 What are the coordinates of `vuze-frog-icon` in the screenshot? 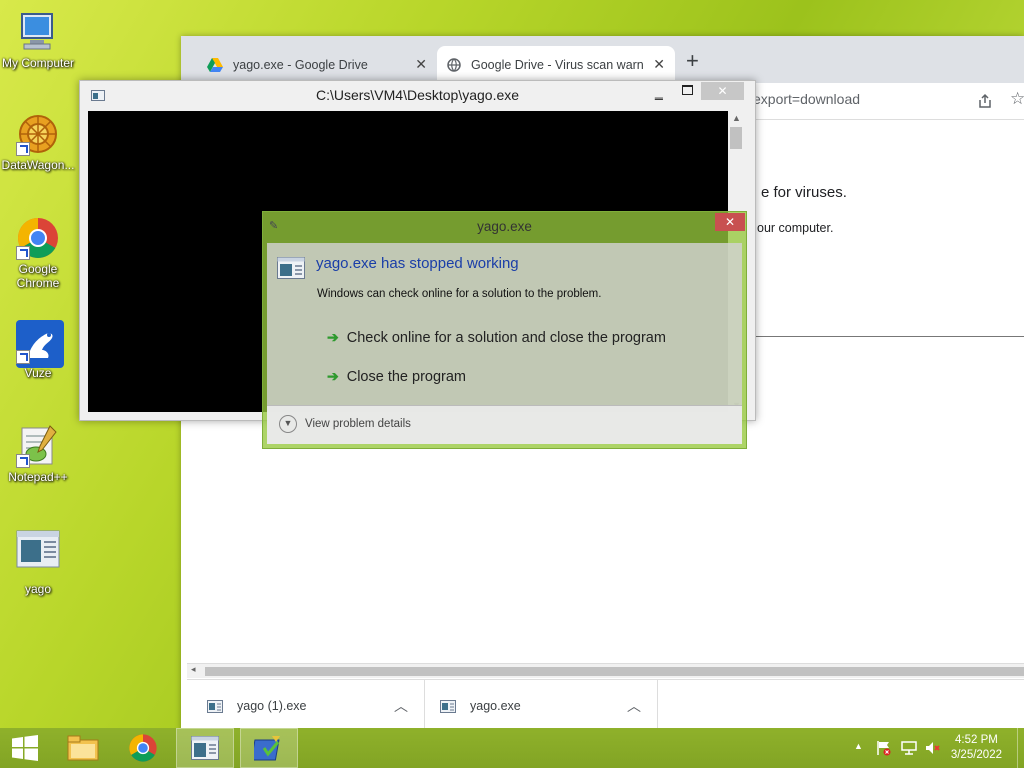 It's located at (40, 344).